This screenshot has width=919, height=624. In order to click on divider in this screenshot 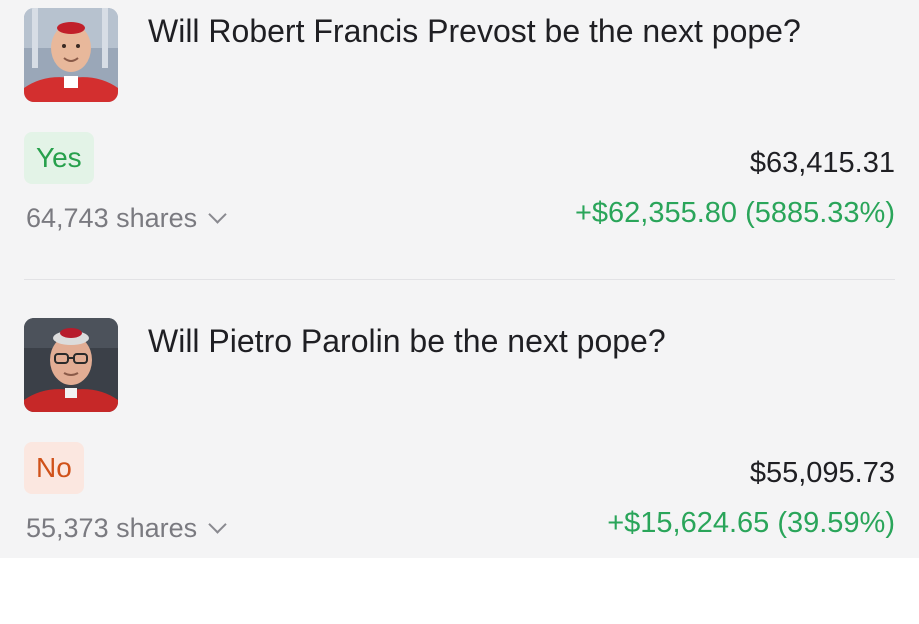, I will do `click(459, 279)`.